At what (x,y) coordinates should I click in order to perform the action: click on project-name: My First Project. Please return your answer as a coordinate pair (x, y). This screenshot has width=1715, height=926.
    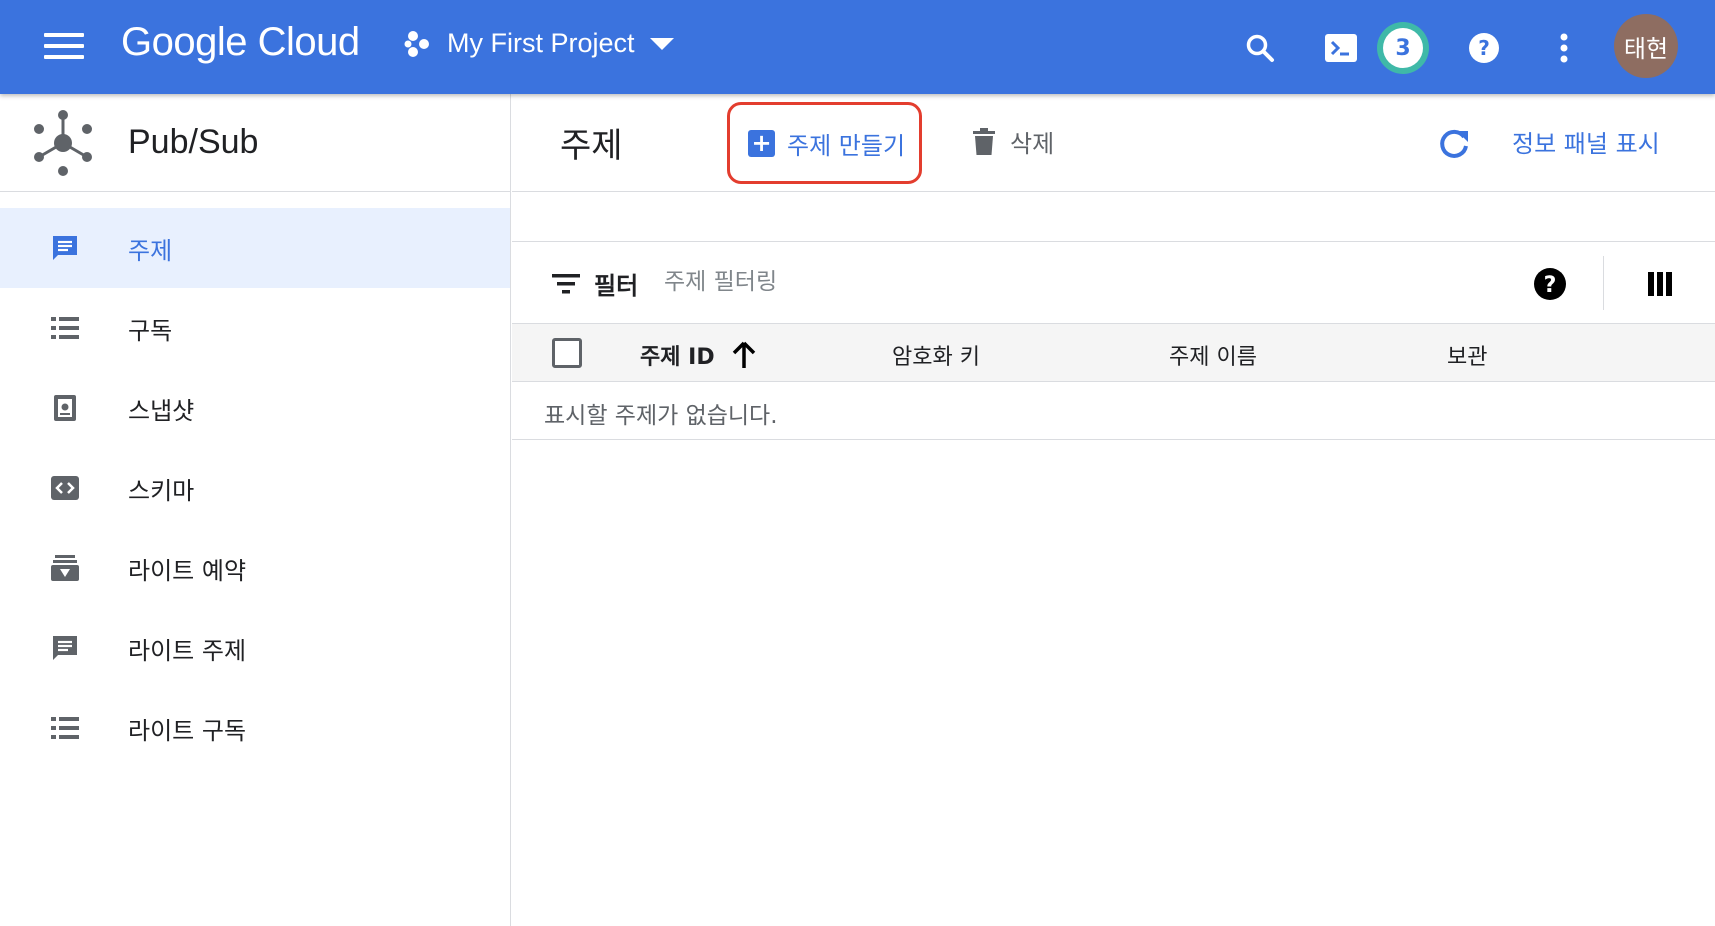
    Looking at the image, I should click on (541, 43).